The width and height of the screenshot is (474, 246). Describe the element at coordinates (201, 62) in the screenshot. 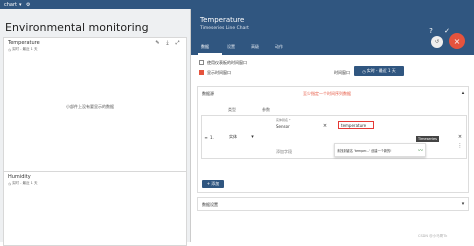

I see `use-dashboard-timewindow-checkbox` at that location.